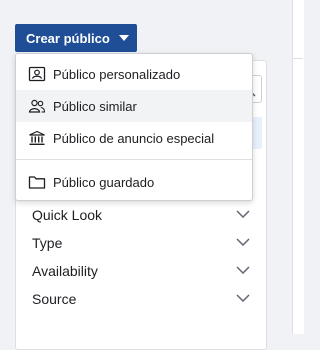 The image size is (320, 350). What do you see at coordinates (67, 215) in the screenshot?
I see `filter-label: Quick Look` at bounding box center [67, 215].